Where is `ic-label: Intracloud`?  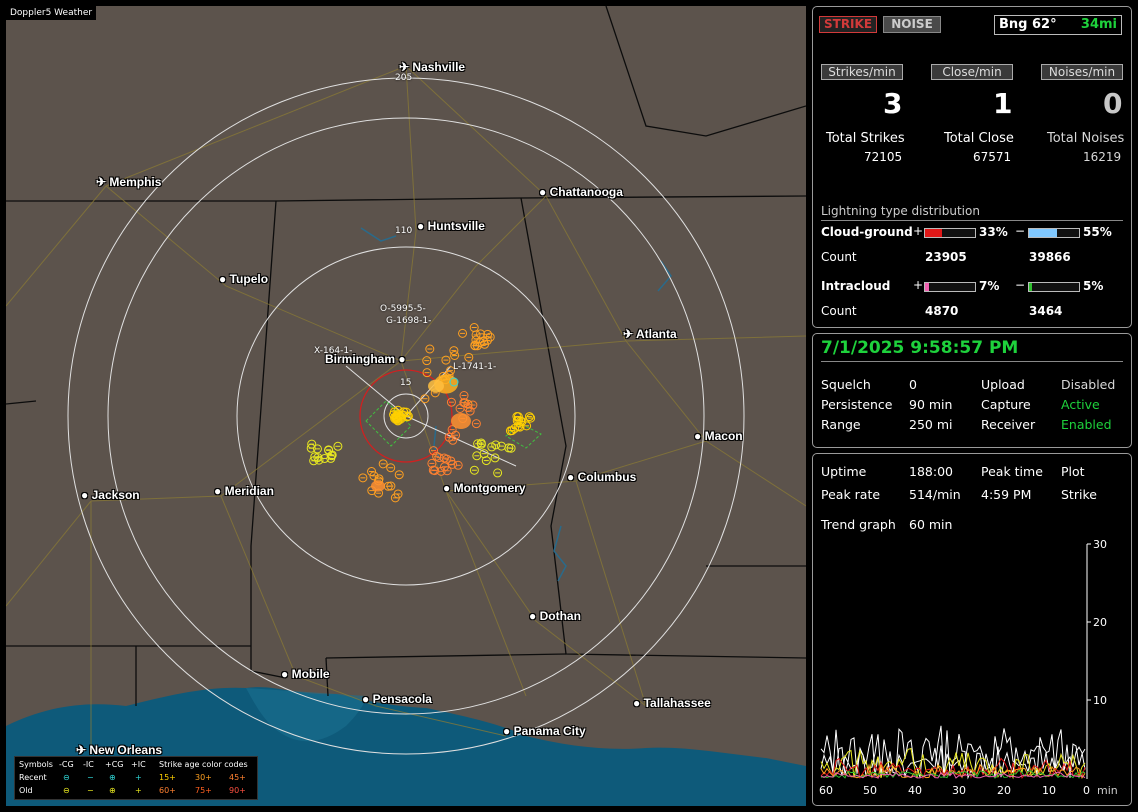
ic-label: Intracloud is located at coordinates (856, 286).